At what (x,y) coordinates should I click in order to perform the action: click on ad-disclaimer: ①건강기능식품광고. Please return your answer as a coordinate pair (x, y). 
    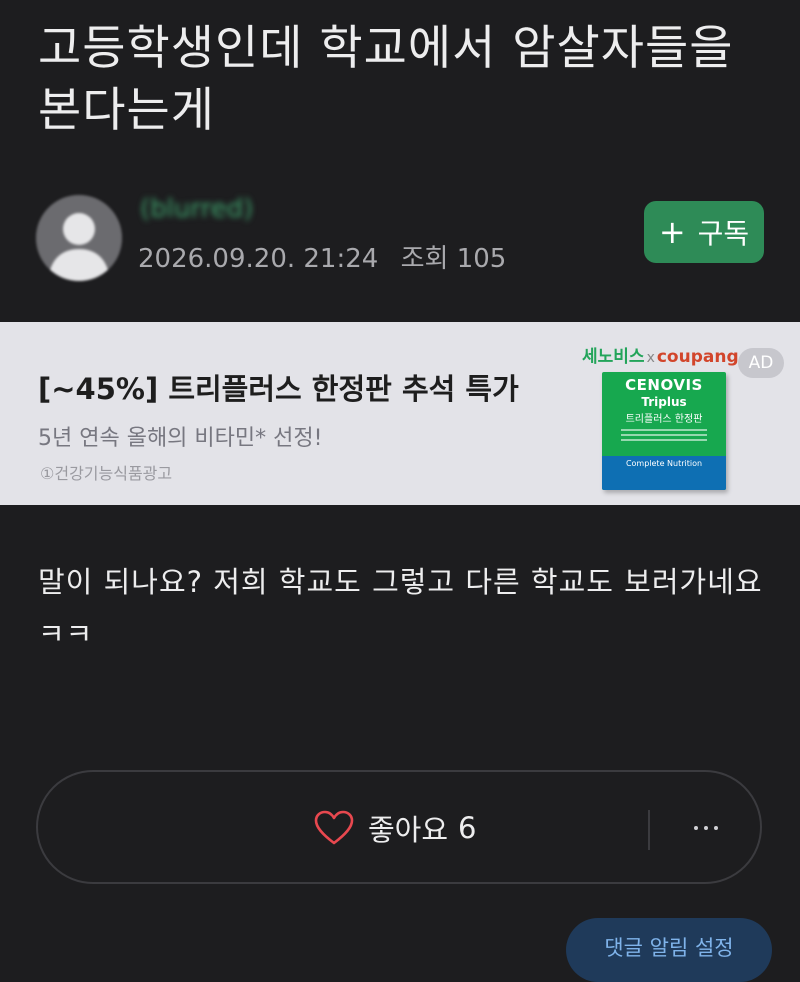
    Looking at the image, I should click on (106, 473).